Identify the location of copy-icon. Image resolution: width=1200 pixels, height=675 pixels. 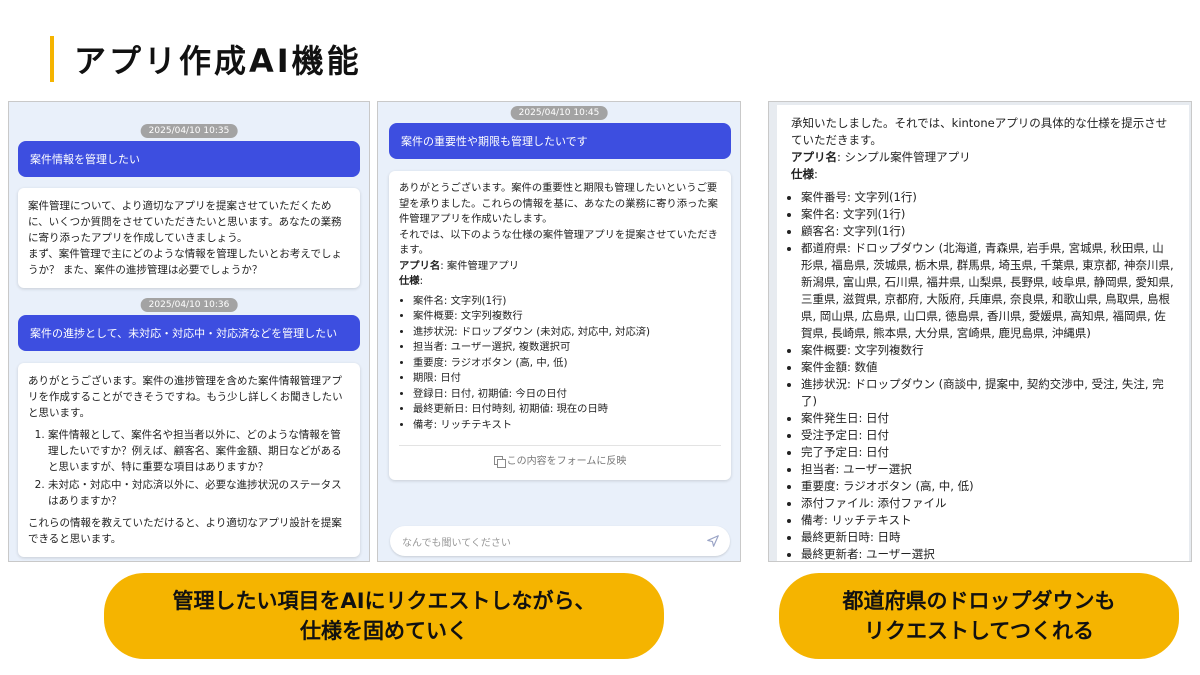
(499, 462).